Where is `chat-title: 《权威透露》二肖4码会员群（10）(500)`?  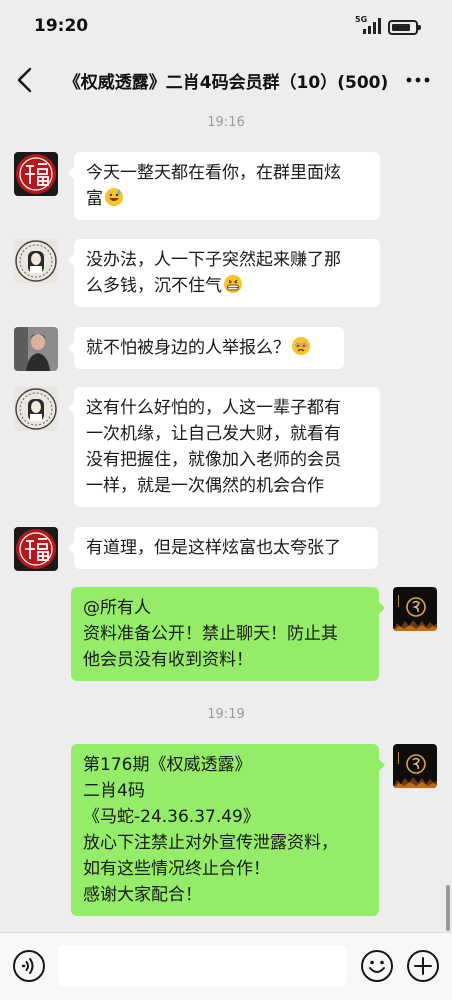 chat-title: 《权威透露》二肖4码会员群（10）(500) is located at coordinates (226, 83).